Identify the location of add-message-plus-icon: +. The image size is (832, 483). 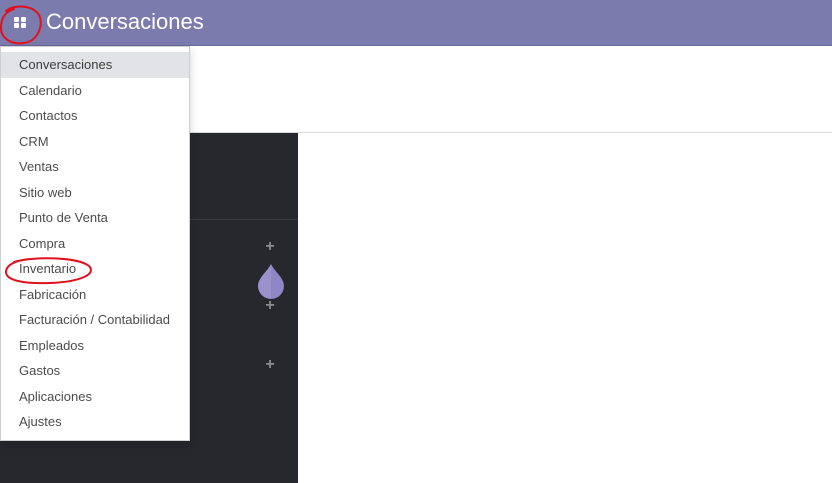
(270, 306).